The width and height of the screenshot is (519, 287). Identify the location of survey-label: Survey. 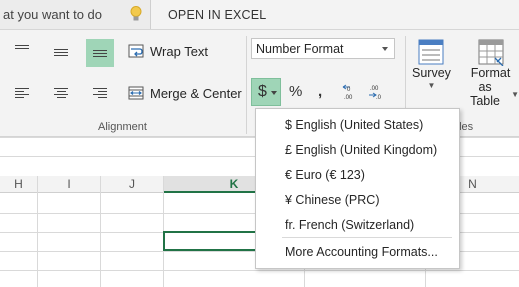
(431, 73).